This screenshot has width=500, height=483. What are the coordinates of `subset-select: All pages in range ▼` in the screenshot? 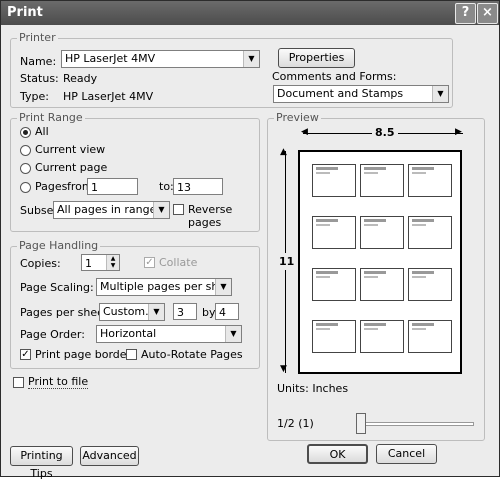 It's located at (111, 210).